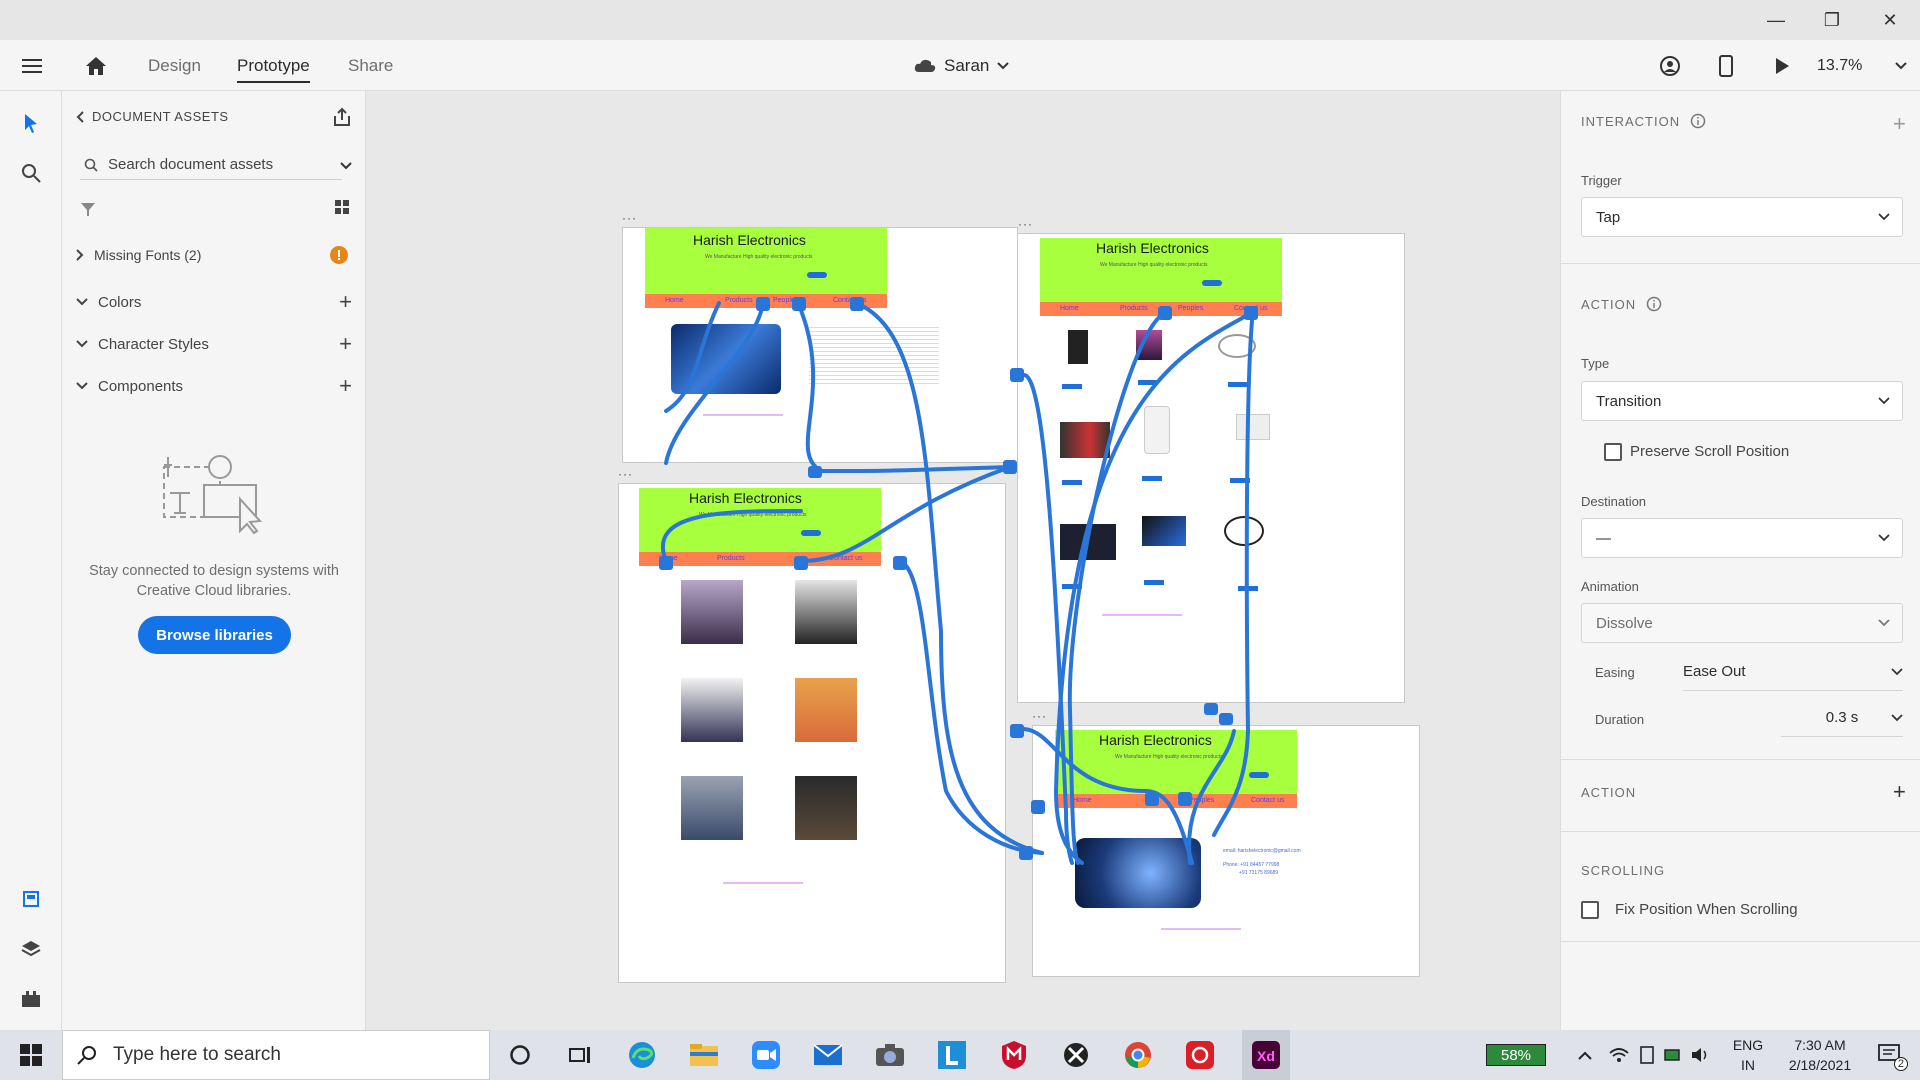 Image resolution: width=1920 pixels, height=1080 pixels. I want to click on chrome-icon, so click(1138, 1055).